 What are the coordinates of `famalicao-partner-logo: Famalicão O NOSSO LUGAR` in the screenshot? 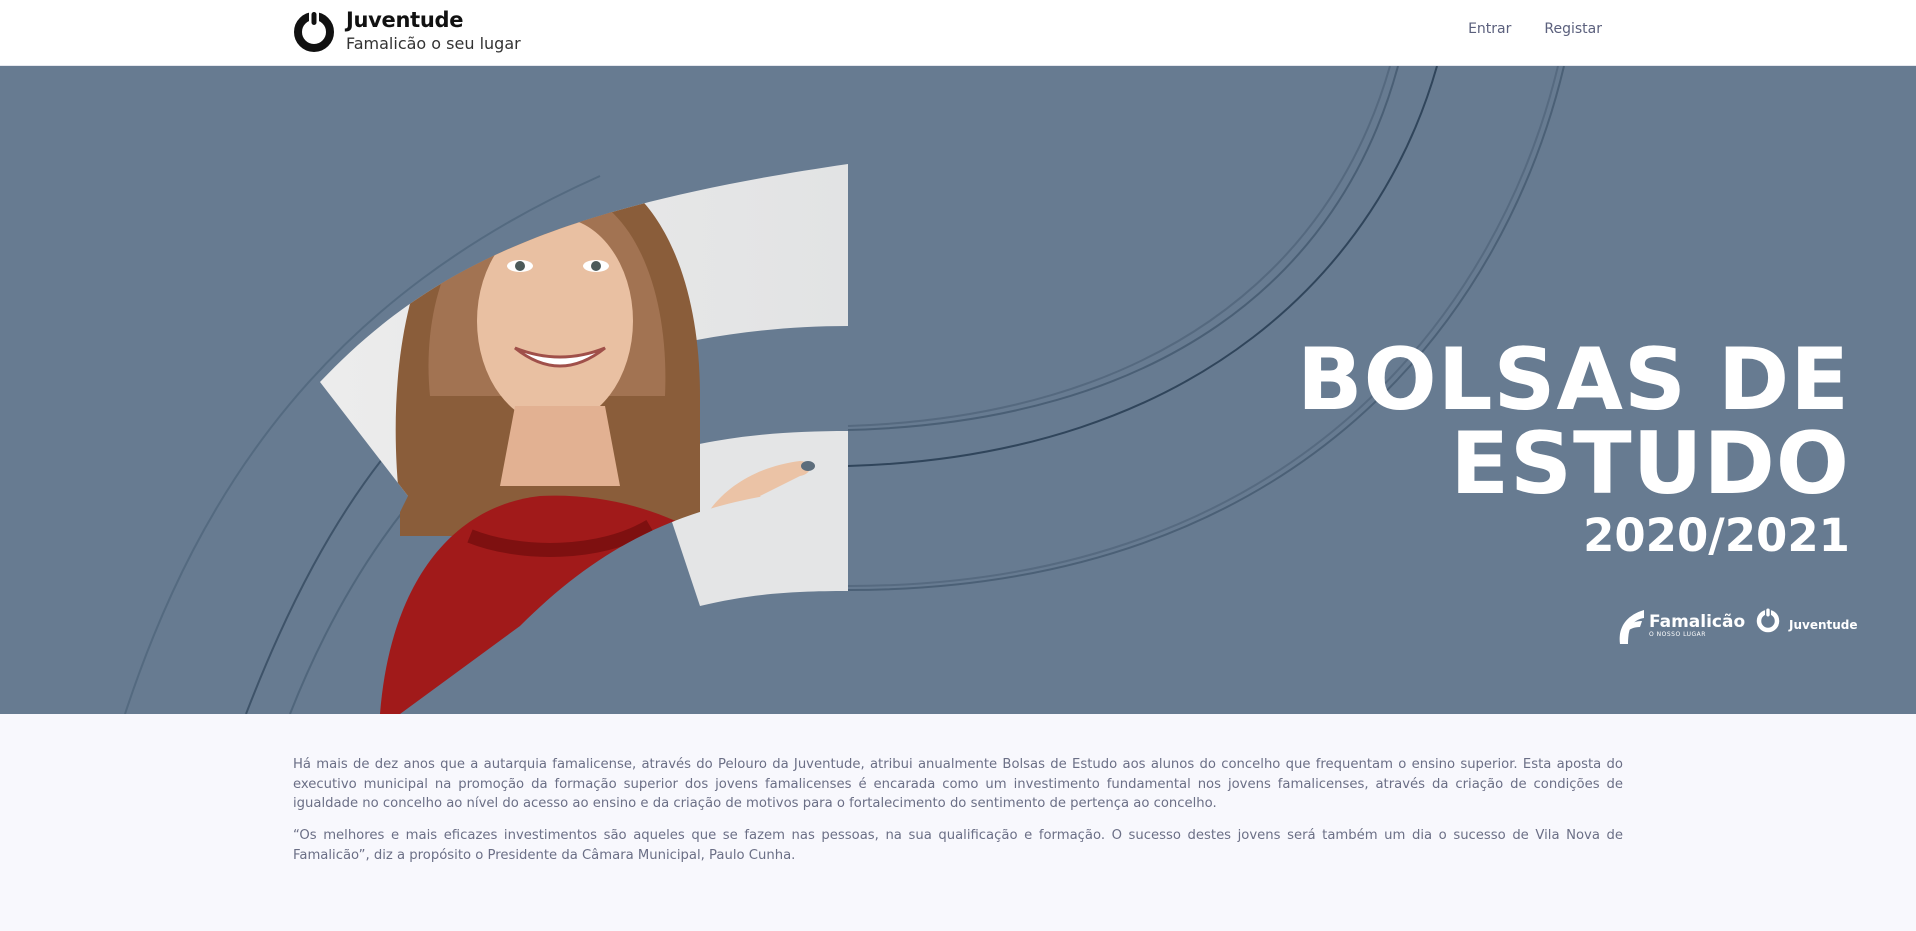 It's located at (1679, 625).